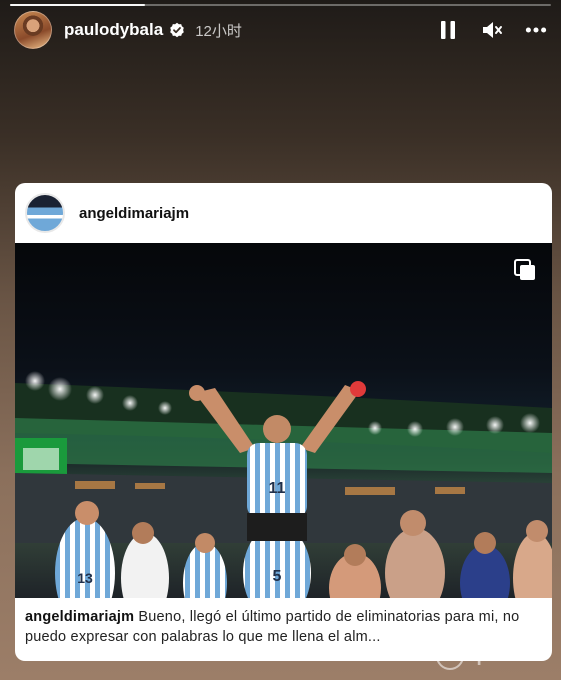 This screenshot has height=680, width=561. Describe the element at coordinates (79, 617) in the screenshot. I see `caption-username: angeldimariajm` at that location.